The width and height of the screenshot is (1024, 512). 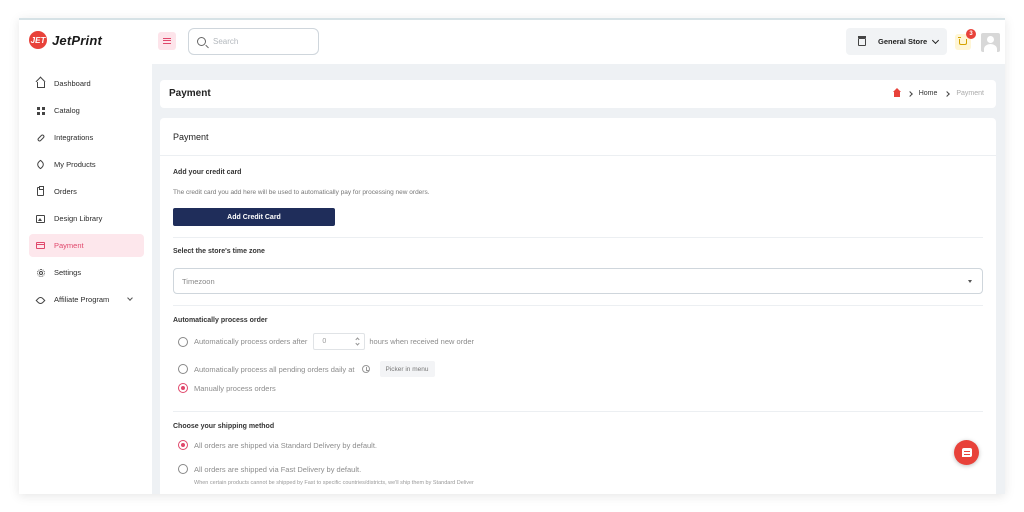 What do you see at coordinates (40, 272) in the screenshot?
I see `gear-icon` at bounding box center [40, 272].